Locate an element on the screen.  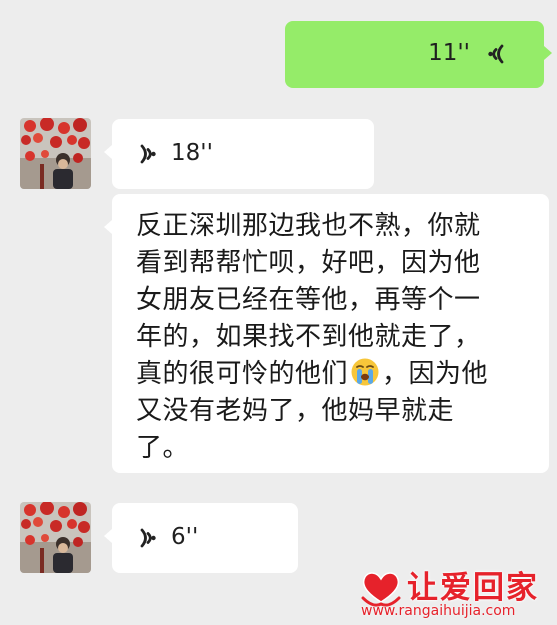
watermark: 让爱回家 www.rangaihuijia.com is located at coordinates (455, 592).